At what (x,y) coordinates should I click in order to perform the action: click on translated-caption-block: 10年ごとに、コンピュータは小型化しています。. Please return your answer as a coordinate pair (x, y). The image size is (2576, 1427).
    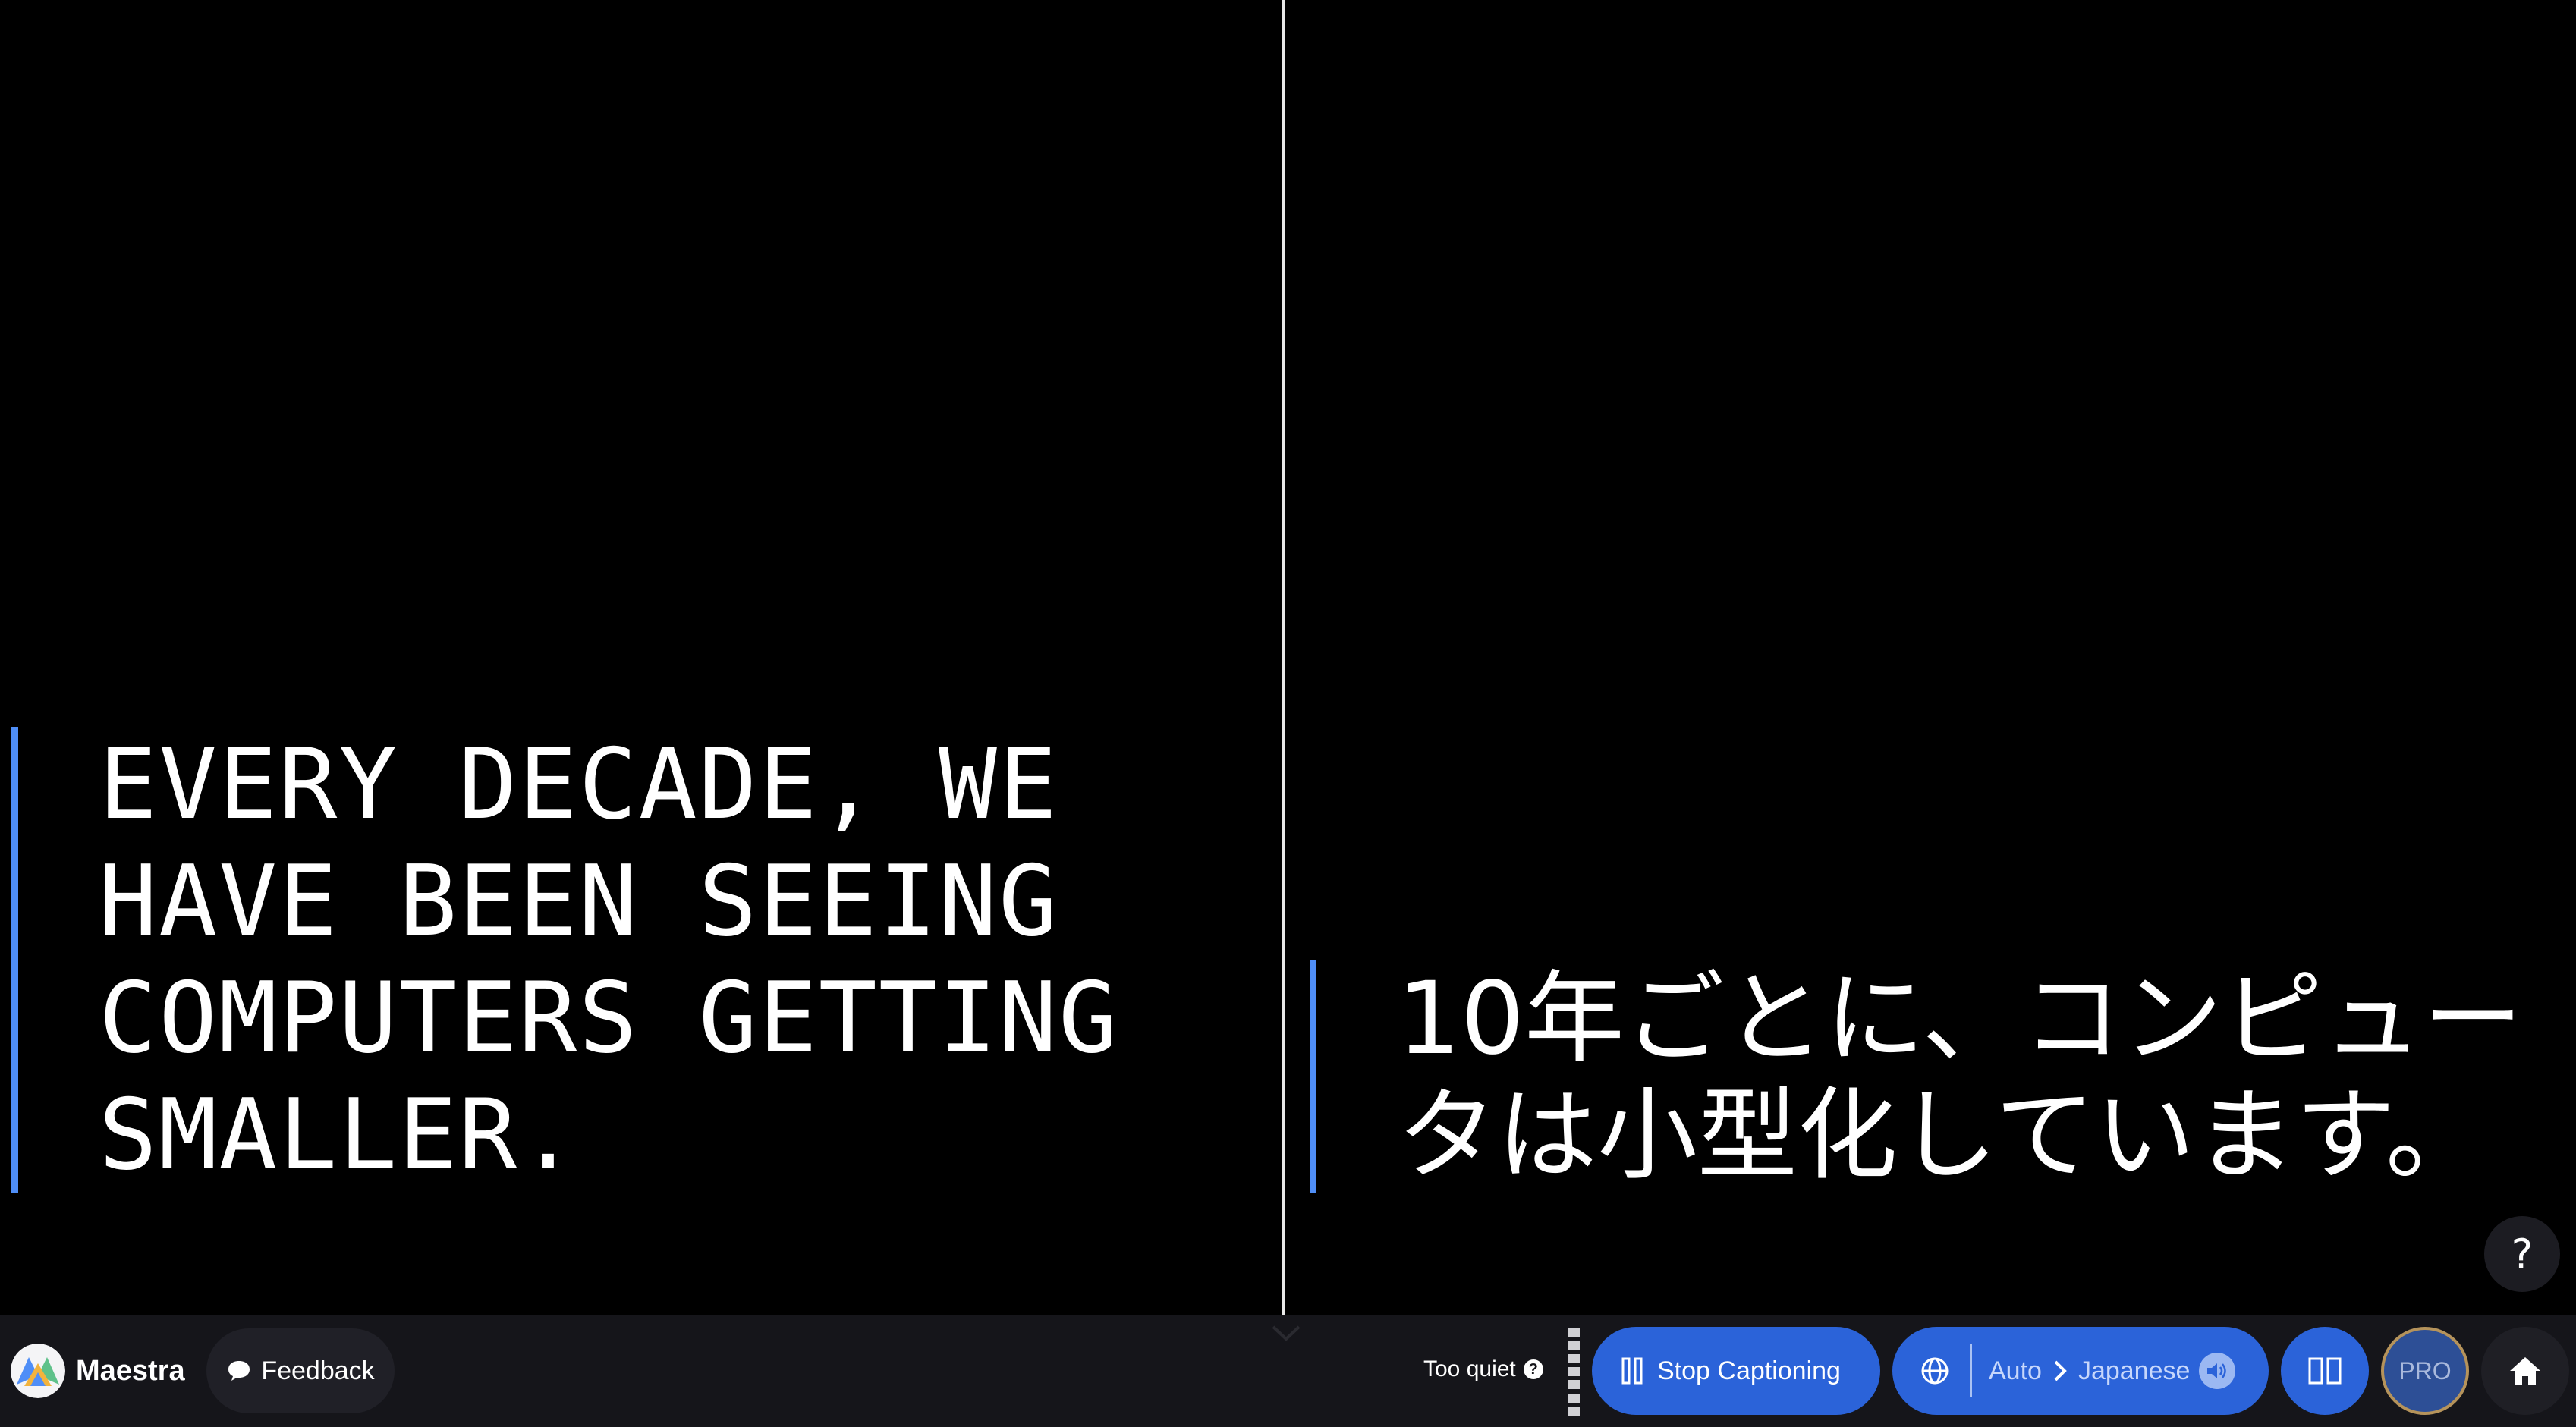
    Looking at the image, I should click on (1932, 1077).